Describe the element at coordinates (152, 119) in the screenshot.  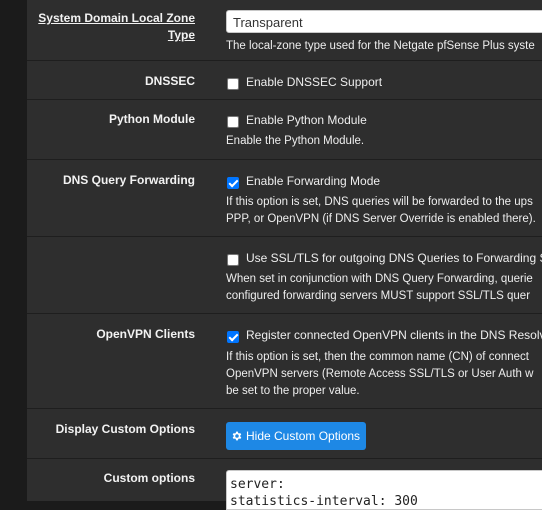
I see `python-module-label: Python Module` at that location.